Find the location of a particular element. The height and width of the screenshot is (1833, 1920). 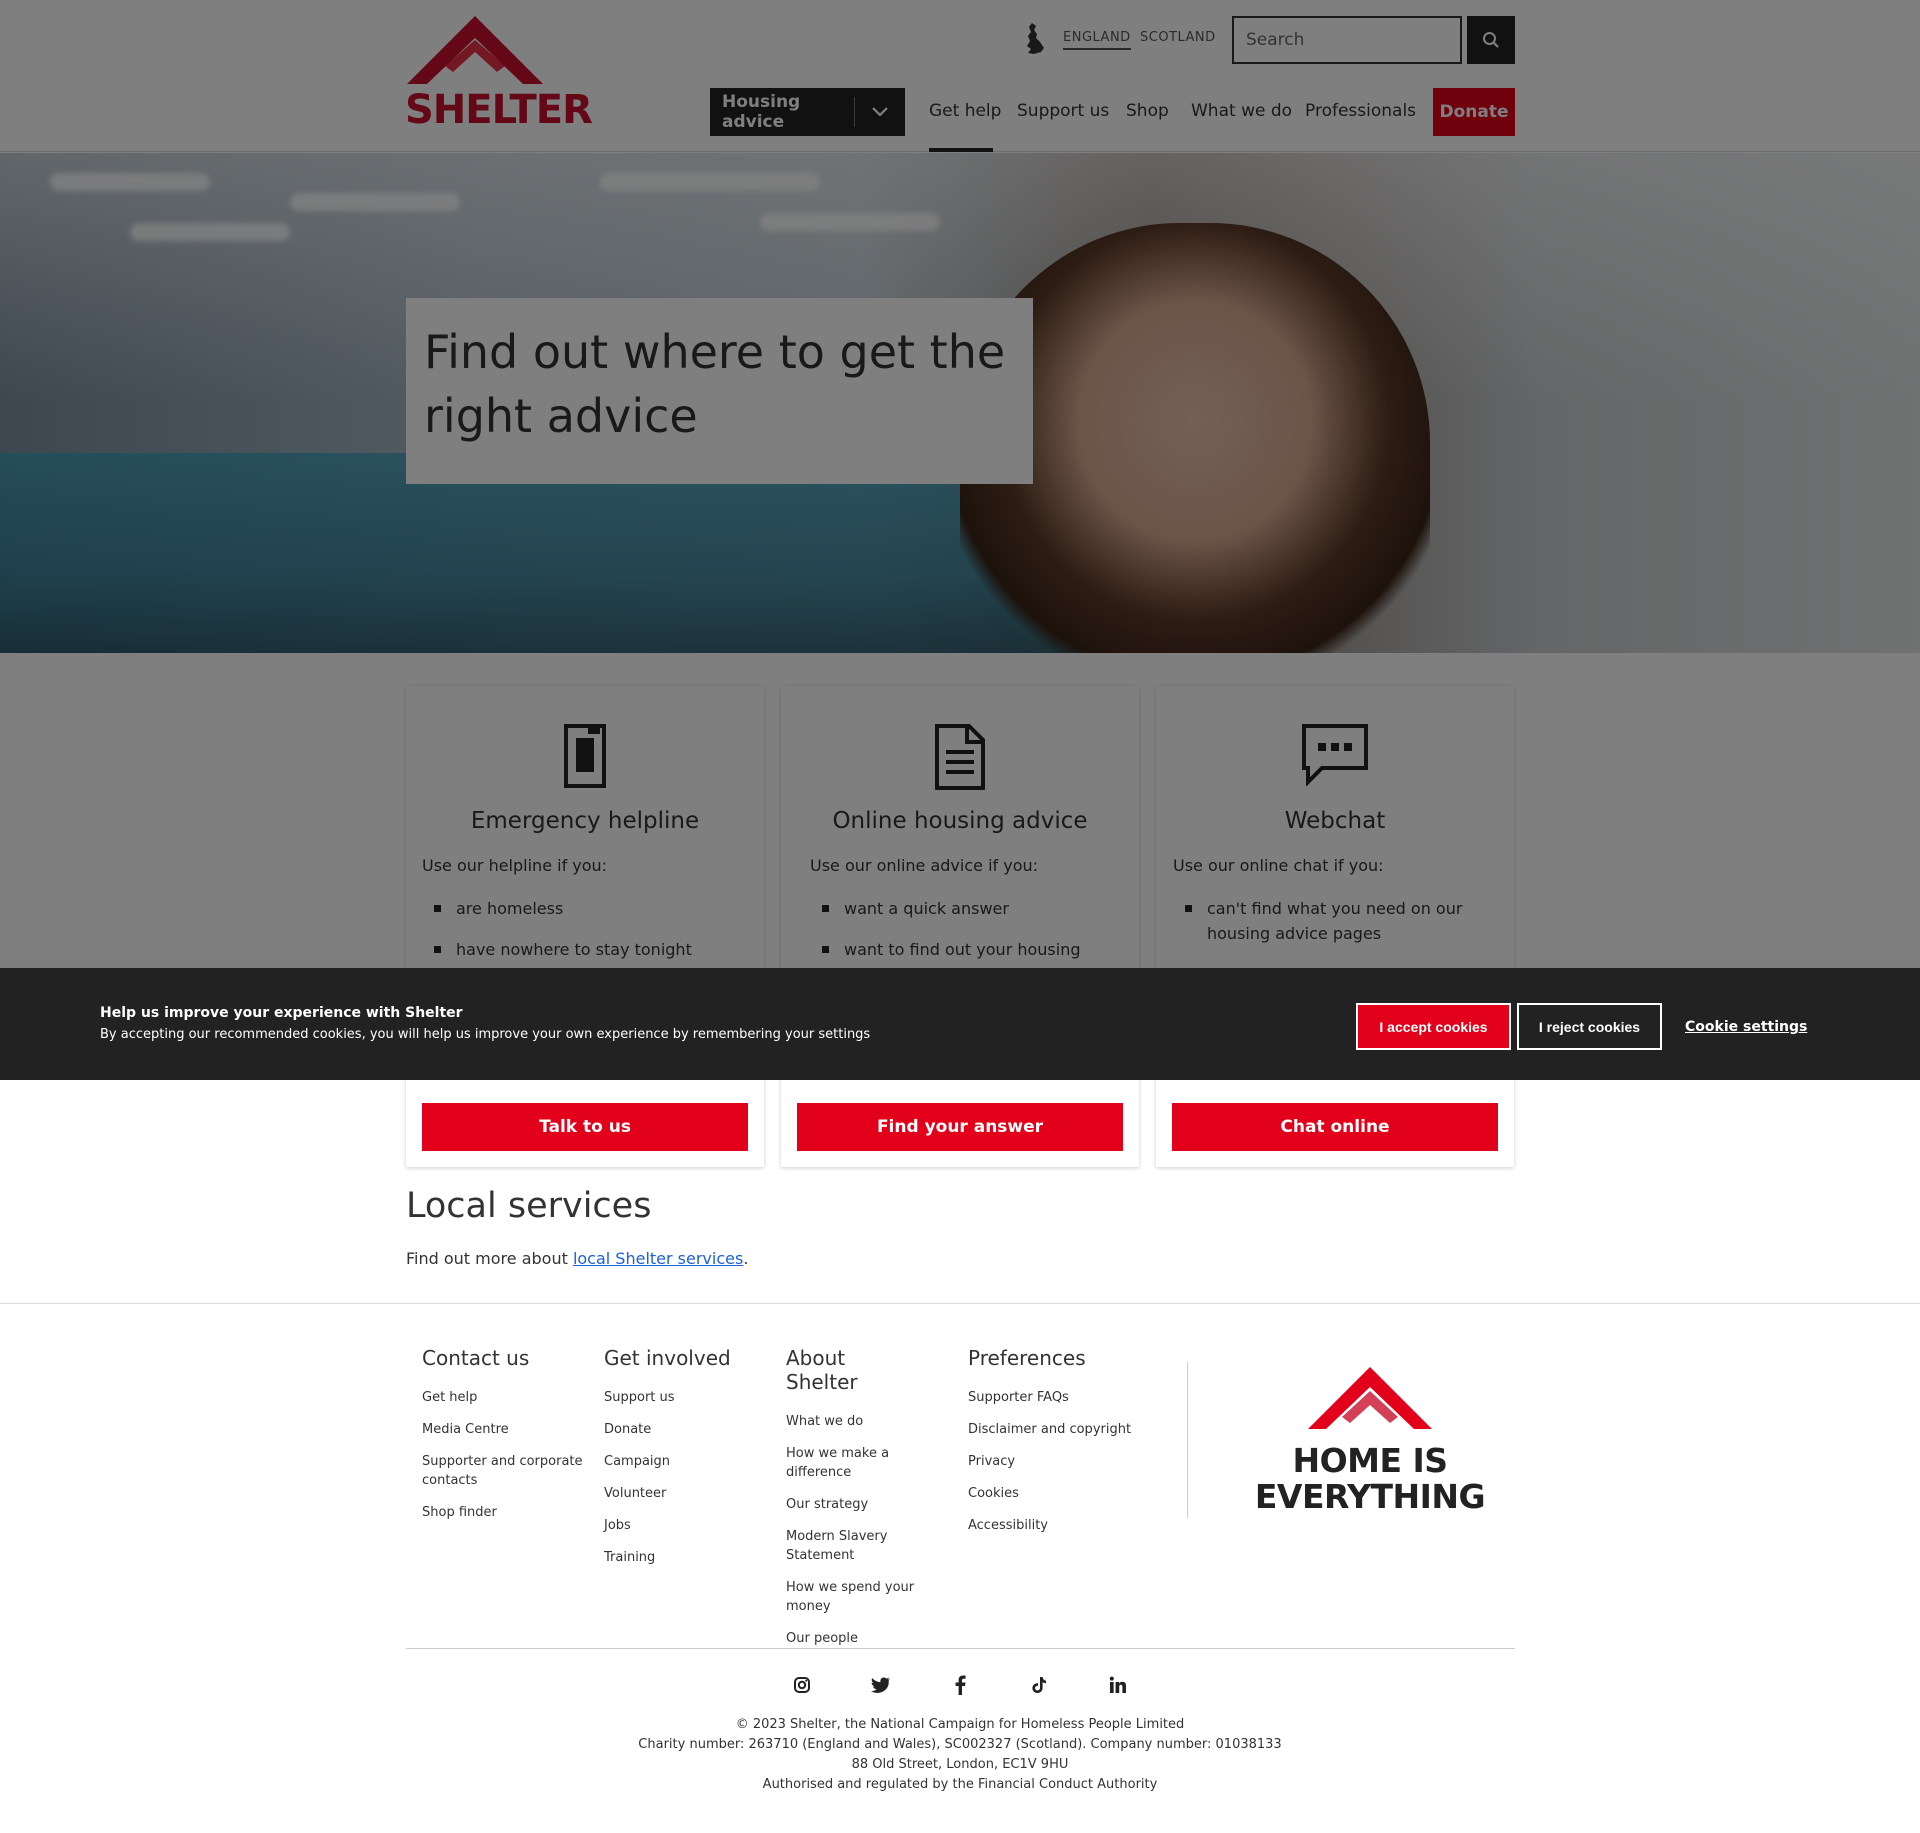

local-services-link: local Shelter services is located at coordinates (658, 1258).